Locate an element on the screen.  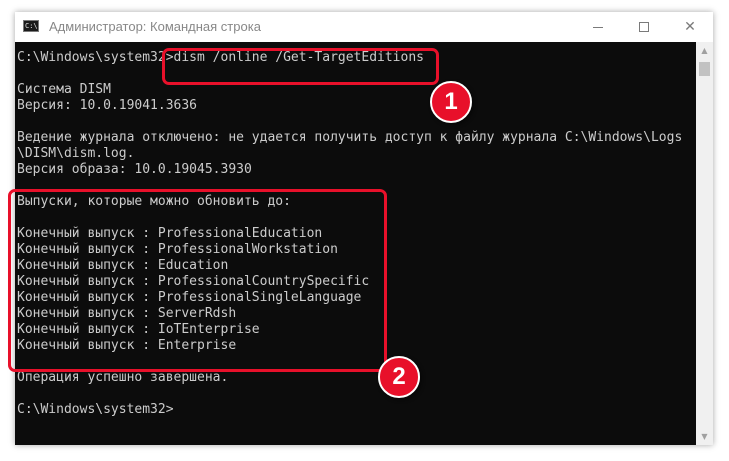
close-icon: ✕ is located at coordinates (690, 27).